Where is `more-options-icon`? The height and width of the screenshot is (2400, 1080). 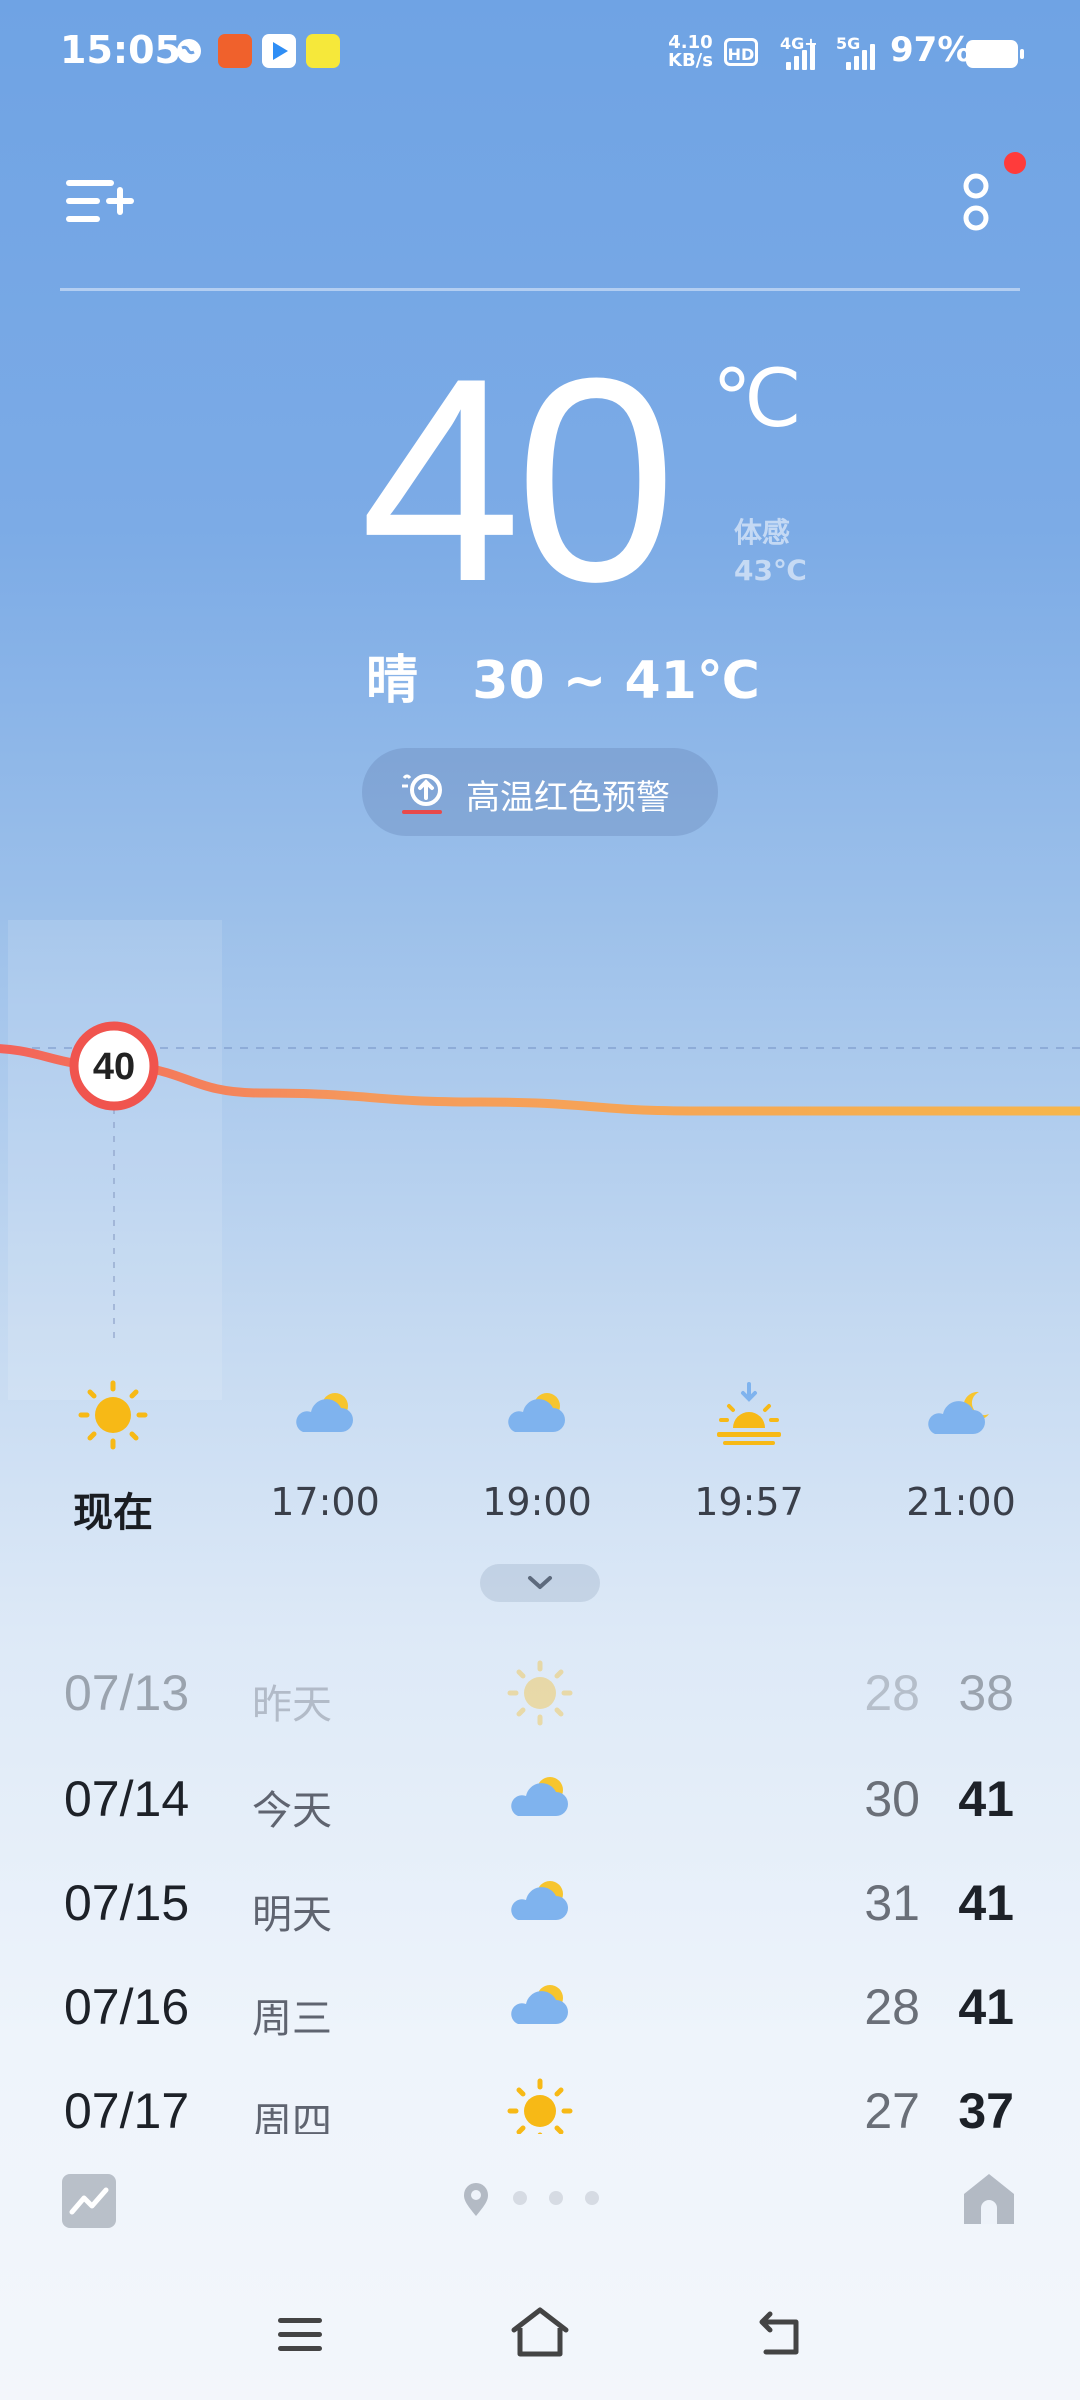
more-options-icon is located at coordinates (976, 203).